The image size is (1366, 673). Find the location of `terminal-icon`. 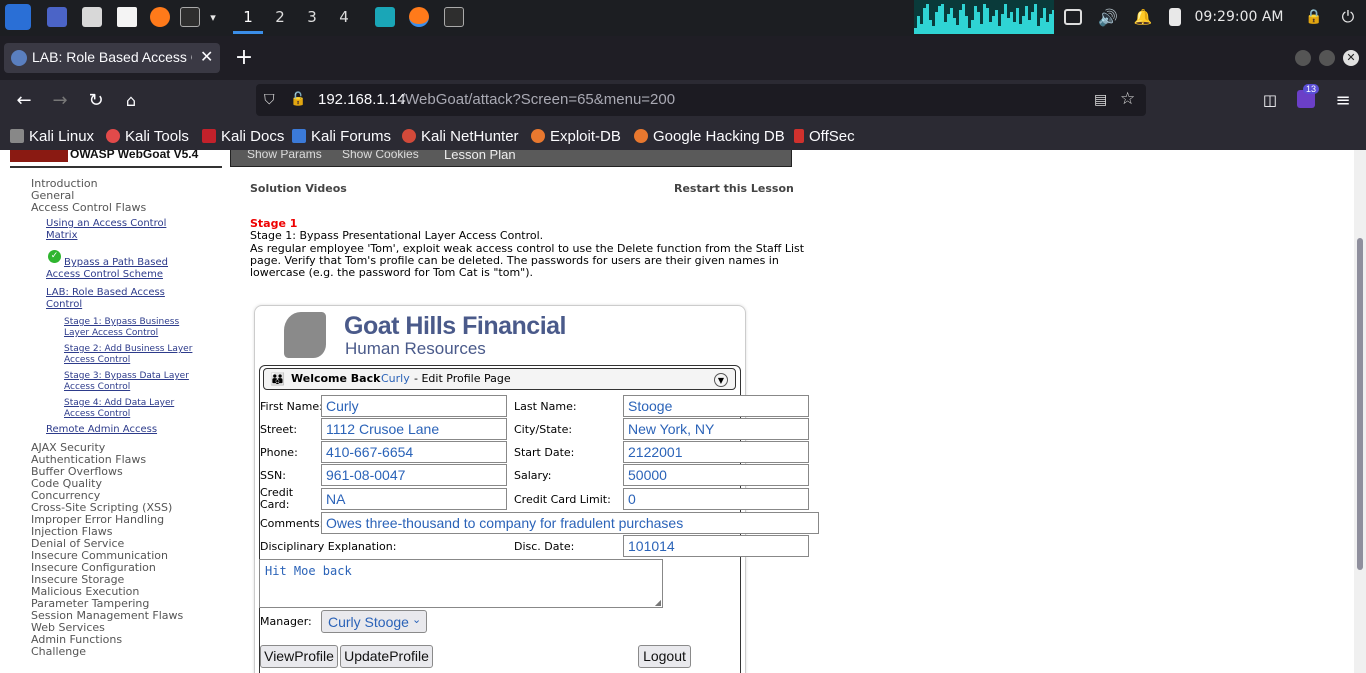

terminal-icon is located at coordinates (190, 17).